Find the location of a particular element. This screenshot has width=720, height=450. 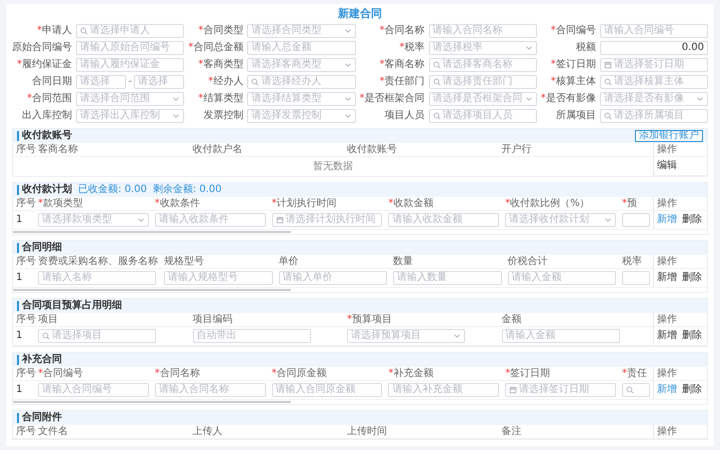

column-header: 单价 is located at coordinates (288, 262).